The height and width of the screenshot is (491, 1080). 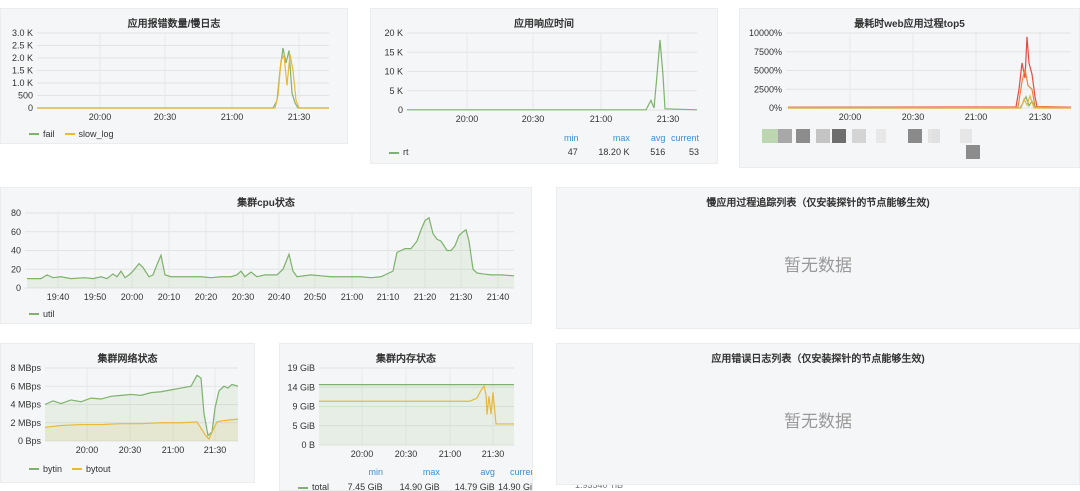 I want to click on stat-current: 53, so click(x=693, y=152).